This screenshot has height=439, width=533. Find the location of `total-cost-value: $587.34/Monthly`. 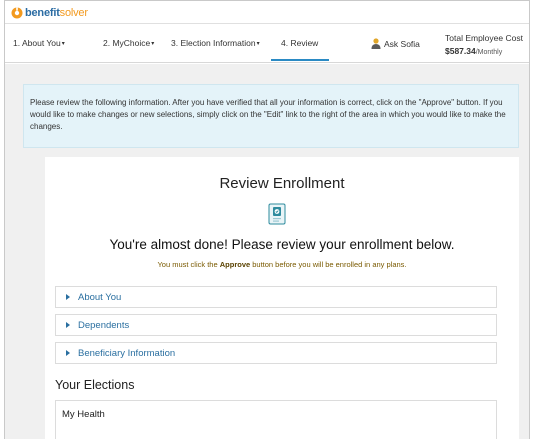

total-cost-value: $587.34/Monthly is located at coordinates (473, 51).